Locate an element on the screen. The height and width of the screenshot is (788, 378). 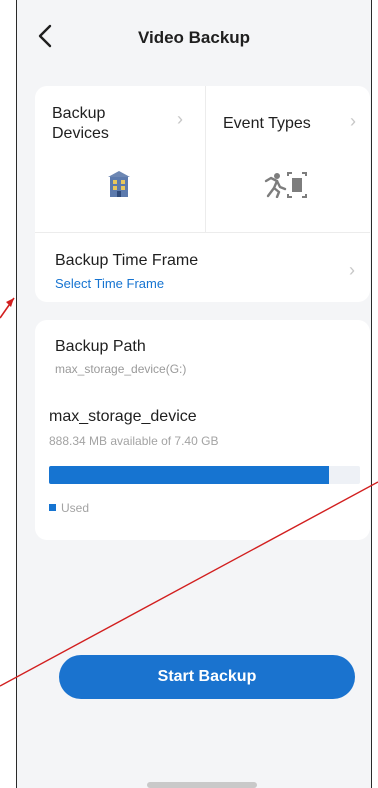
backup-devices-label: Backup Devices is located at coordinates (80, 123).